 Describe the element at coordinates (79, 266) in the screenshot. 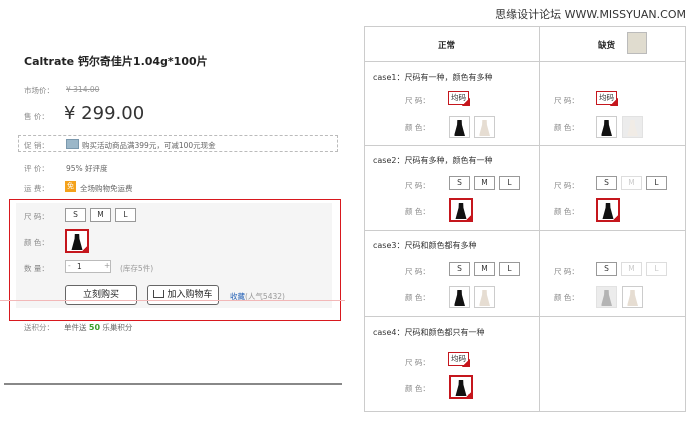

I see `quantity-input: 1` at that location.